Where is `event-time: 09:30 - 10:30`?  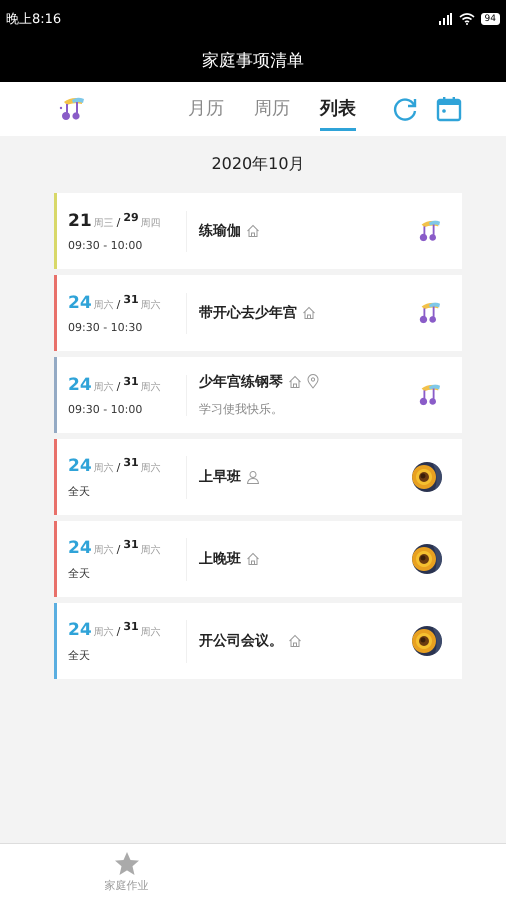 event-time: 09:30 - 10:30 is located at coordinates (106, 327).